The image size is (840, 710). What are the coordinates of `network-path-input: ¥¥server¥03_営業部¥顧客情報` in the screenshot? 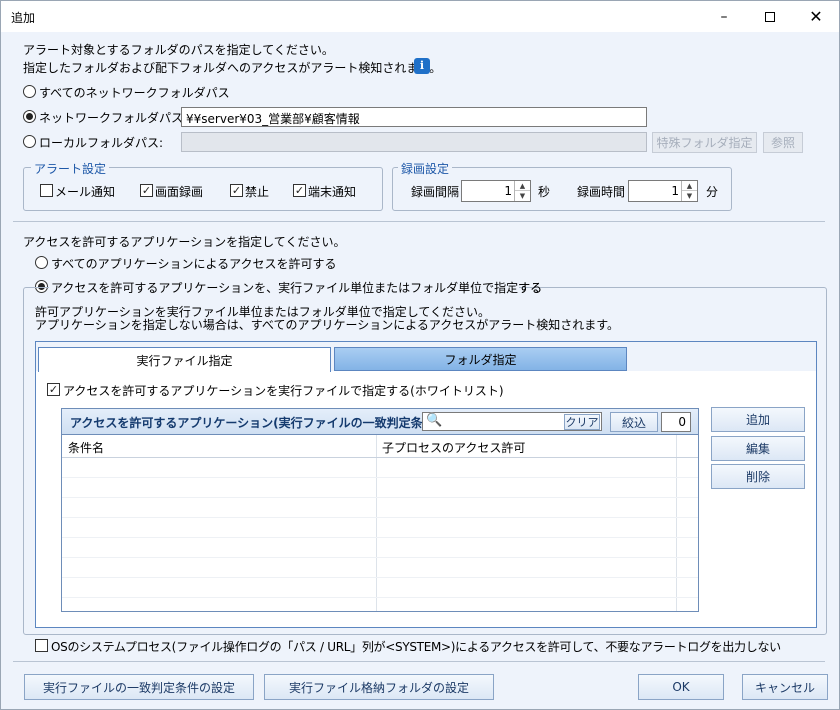 It's located at (414, 117).